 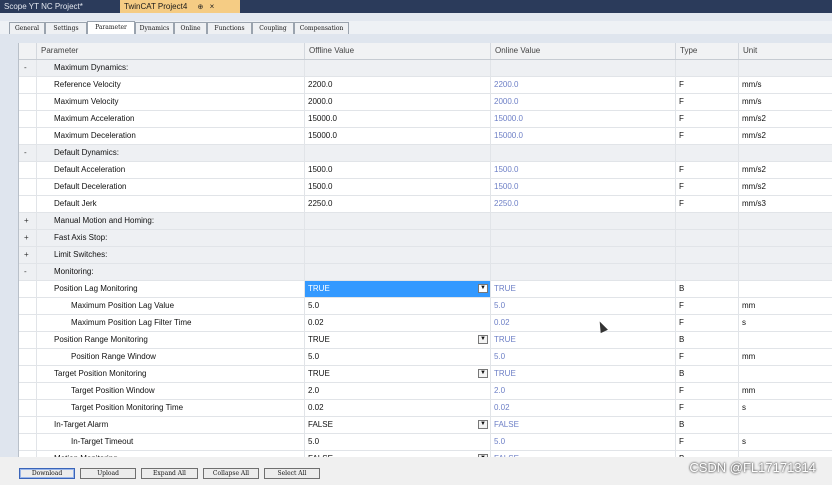 What do you see at coordinates (273, 28) in the screenshot?
I see `tab-coupling: Coupling` at bounding box center [273, 28].